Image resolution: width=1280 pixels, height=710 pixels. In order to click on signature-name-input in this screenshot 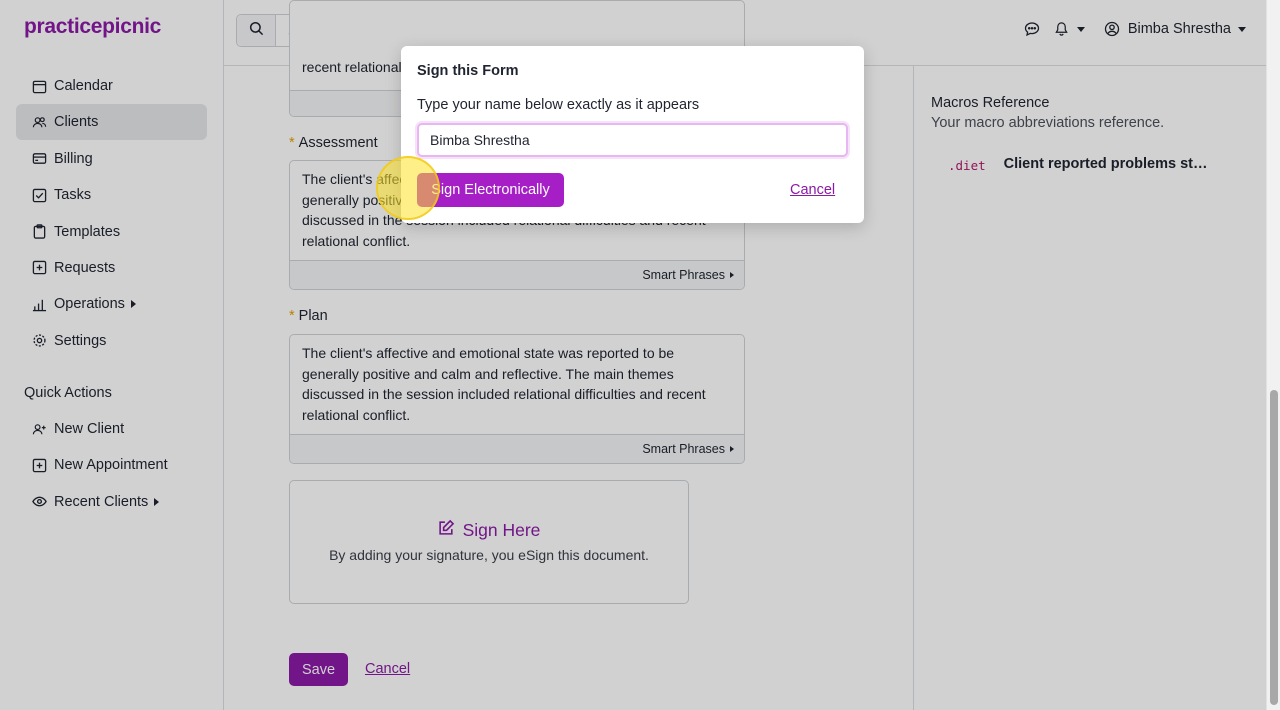, I will do `click(632, 140)`.